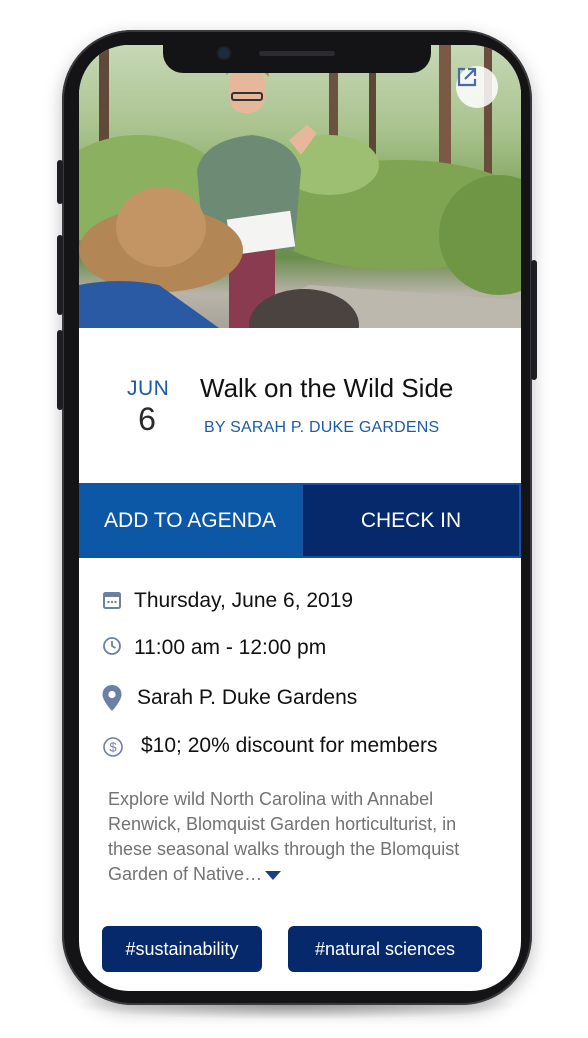 The height and width of the screenshot is (1038, 588). I want to click on event-organizer-link: BY SARAH P. DUKE GARDENS, so click(321, 428).